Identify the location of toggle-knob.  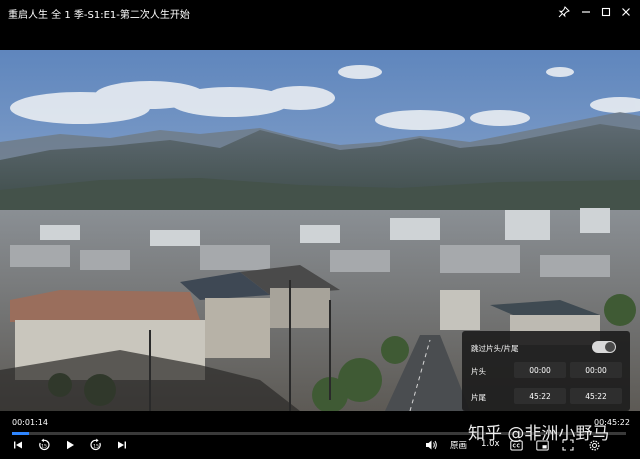
(610, 347).